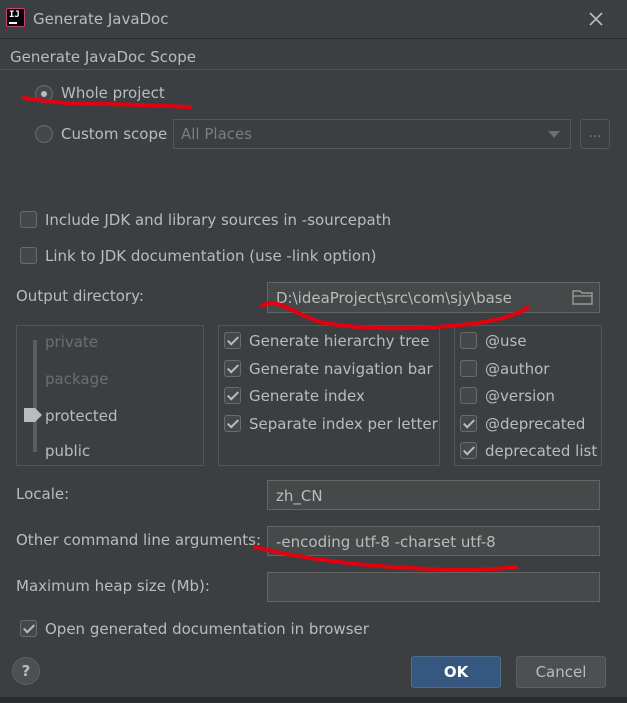  Describe the element at coordinates (583, 299) in the screenshot. I see `folder-icon` at that location.